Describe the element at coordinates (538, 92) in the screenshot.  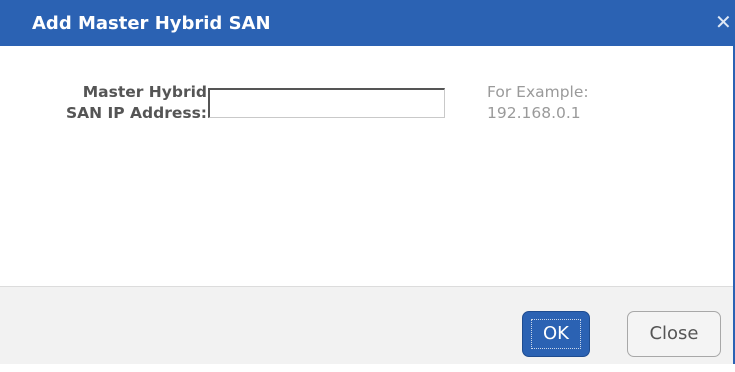
I see `ip-example-hint-line1: For Example:` at that location.